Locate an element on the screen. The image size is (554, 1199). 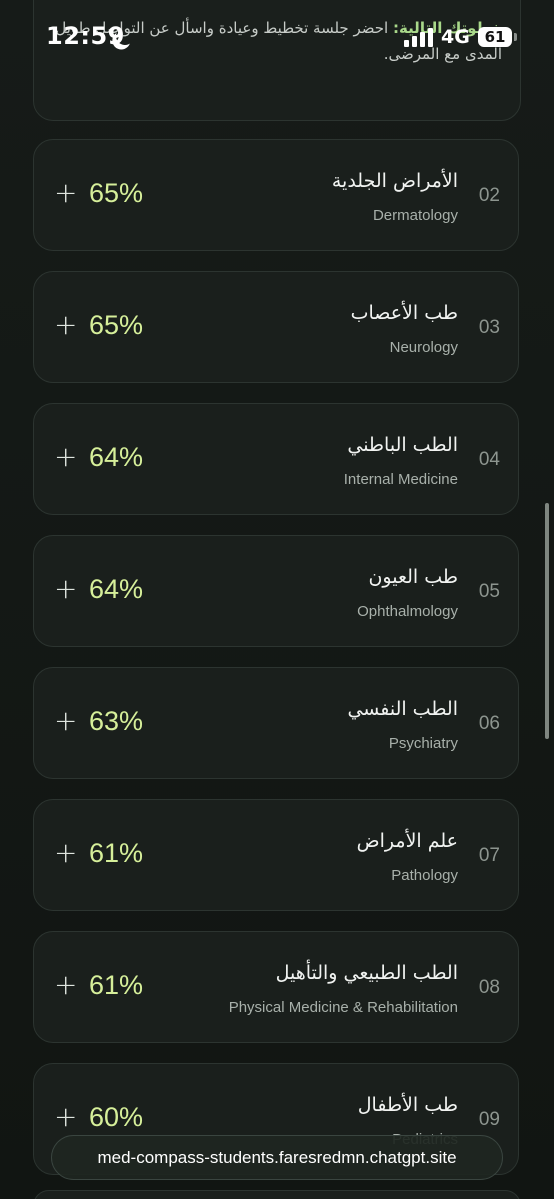
rank-number: 02 is located at coordinates (489, 195).